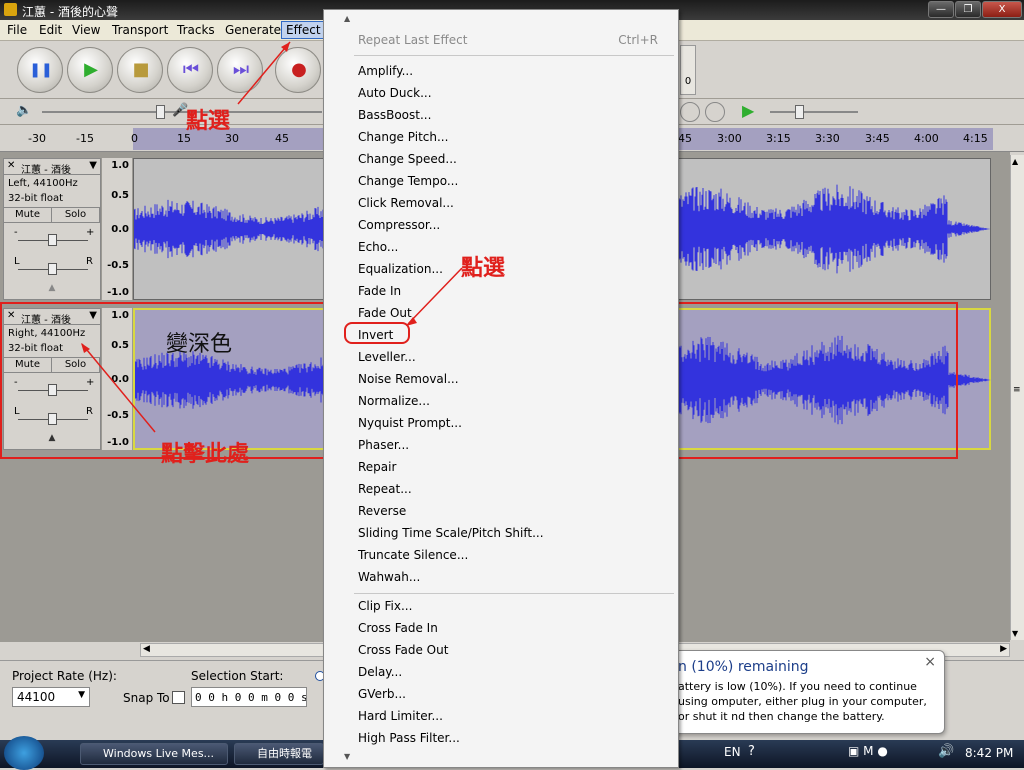  What do you see at coordinates (435, 296) in the screenshot?
I see `arrow-to-invert` at bounding box center [435, 296].